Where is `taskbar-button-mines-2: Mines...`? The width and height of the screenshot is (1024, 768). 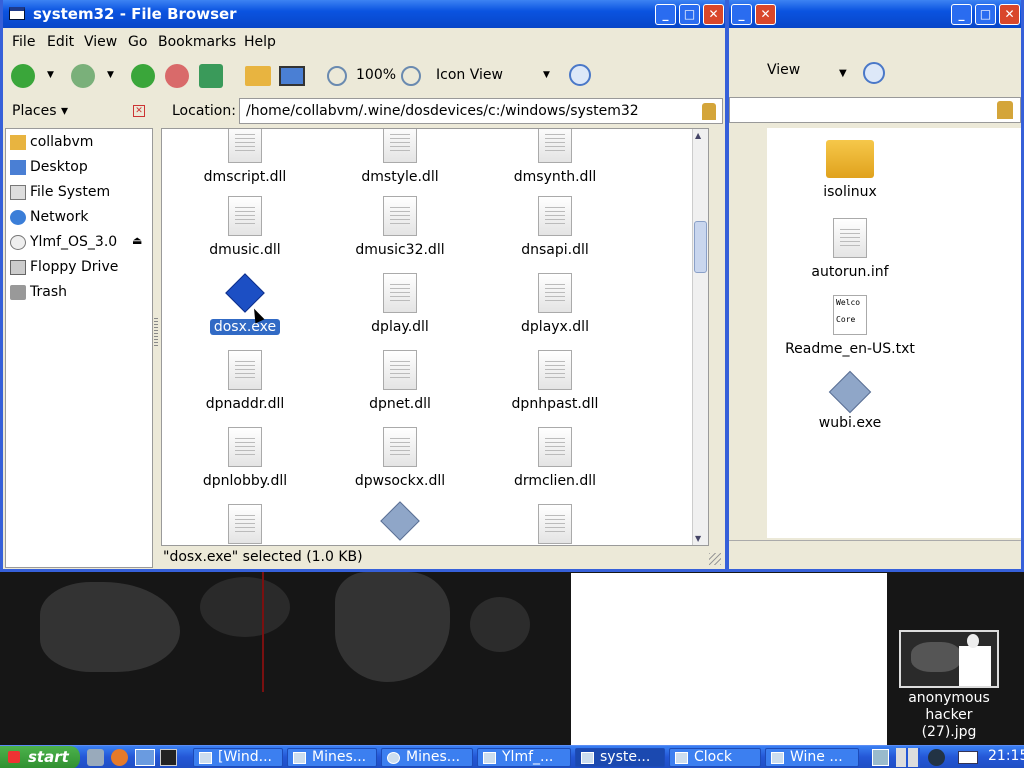
taskbar-button-mines-2: Mines... is located at coordinates (427, 757).